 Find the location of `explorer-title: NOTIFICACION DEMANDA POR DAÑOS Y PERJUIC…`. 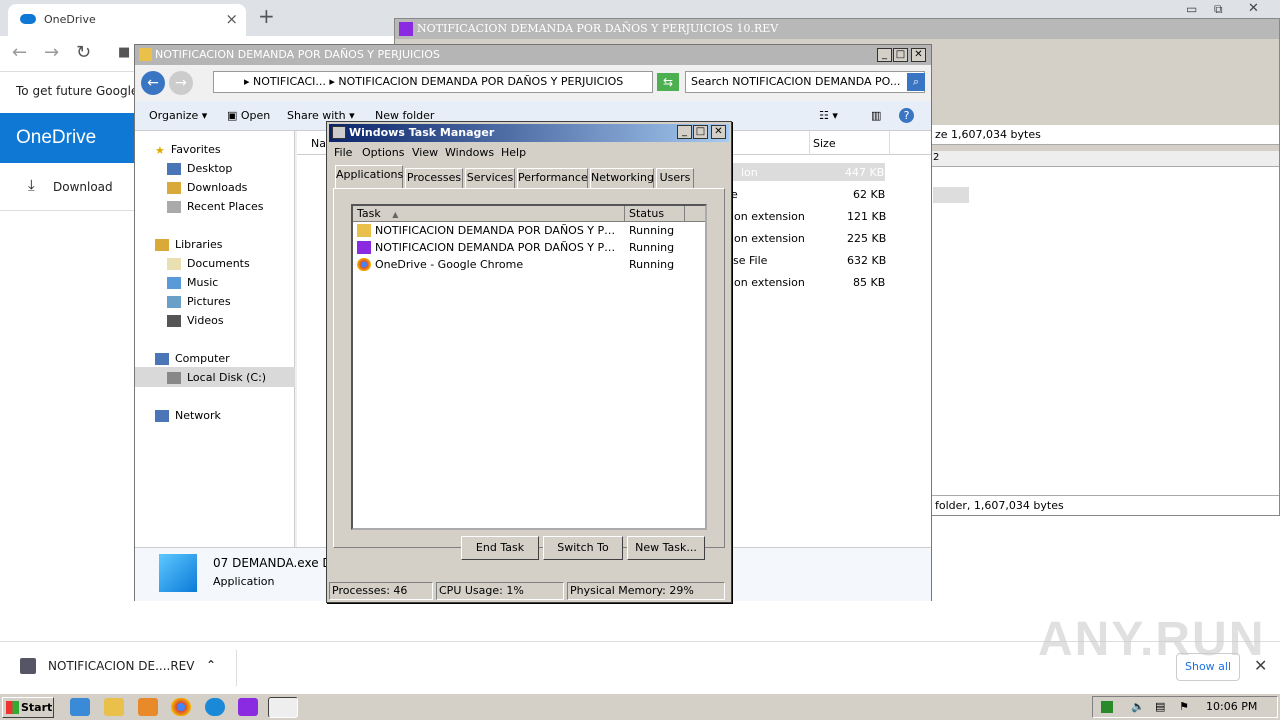

explorer-title: NOTIFICACION DEMANDA POR DAÑOS Y PERJUIC… is located at coordinates (533, 55).